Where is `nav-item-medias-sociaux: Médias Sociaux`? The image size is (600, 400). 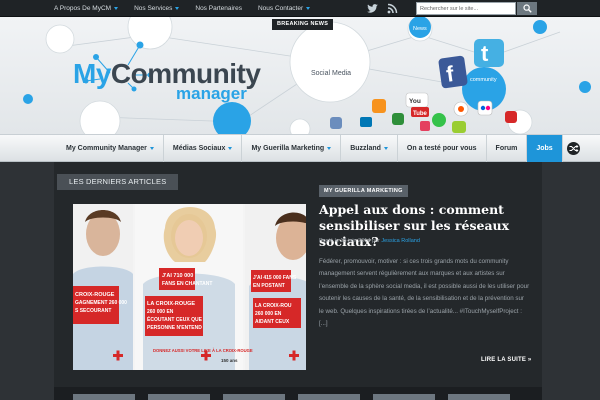 nav-item-medias-sociaux: Médias Sociaux is located at coordinates (203, 148).